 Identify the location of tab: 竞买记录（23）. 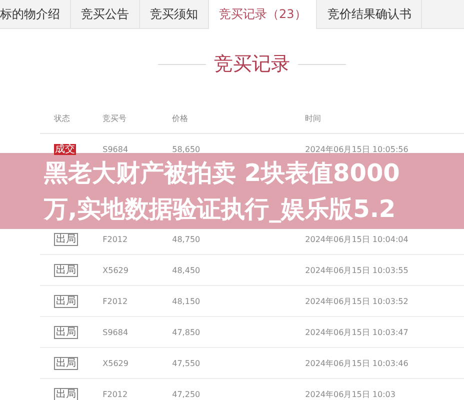
(263, 14).